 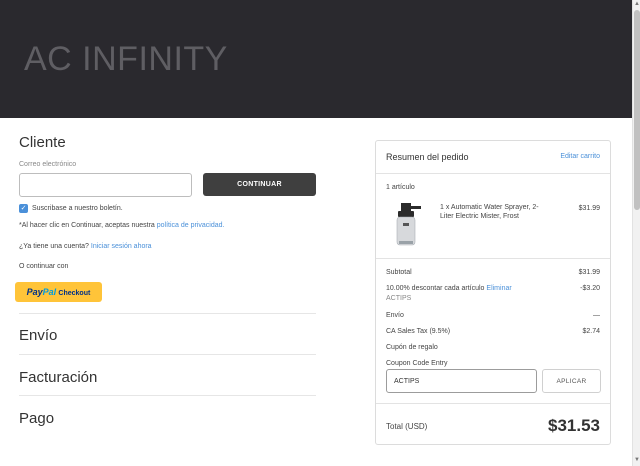 I want to click on discount-code: ACTIPS, so click(x=399, y=298).